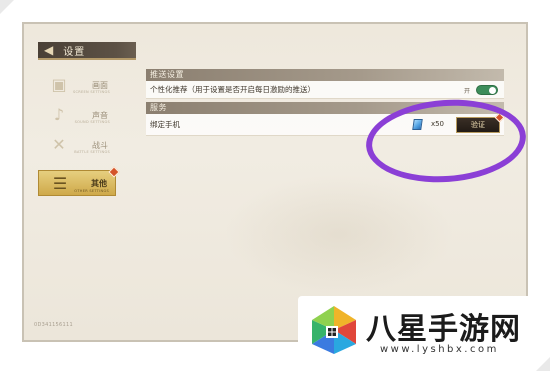  Describe the element at coordinates (466, 91) in the screenshot. I see `toggle-state-text: 开` at that location.